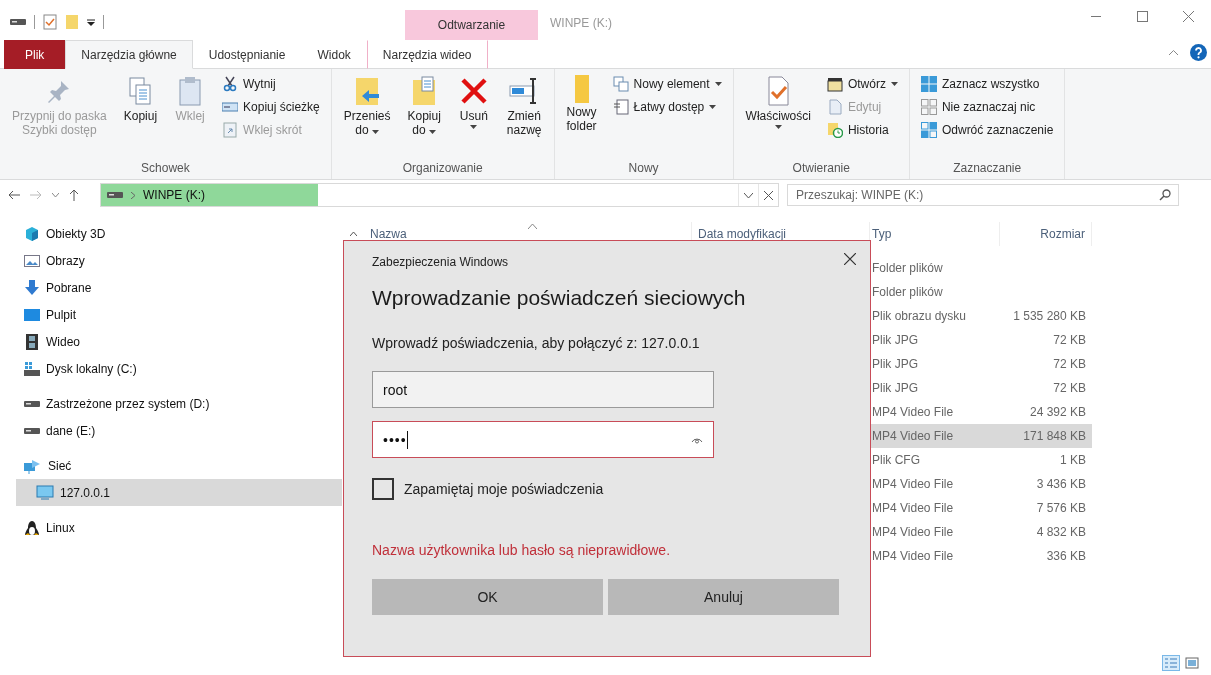  Describe the element at coordinates (1069, 340) in the screenshot. I see `table-cell-text: 72 KB` at that location.